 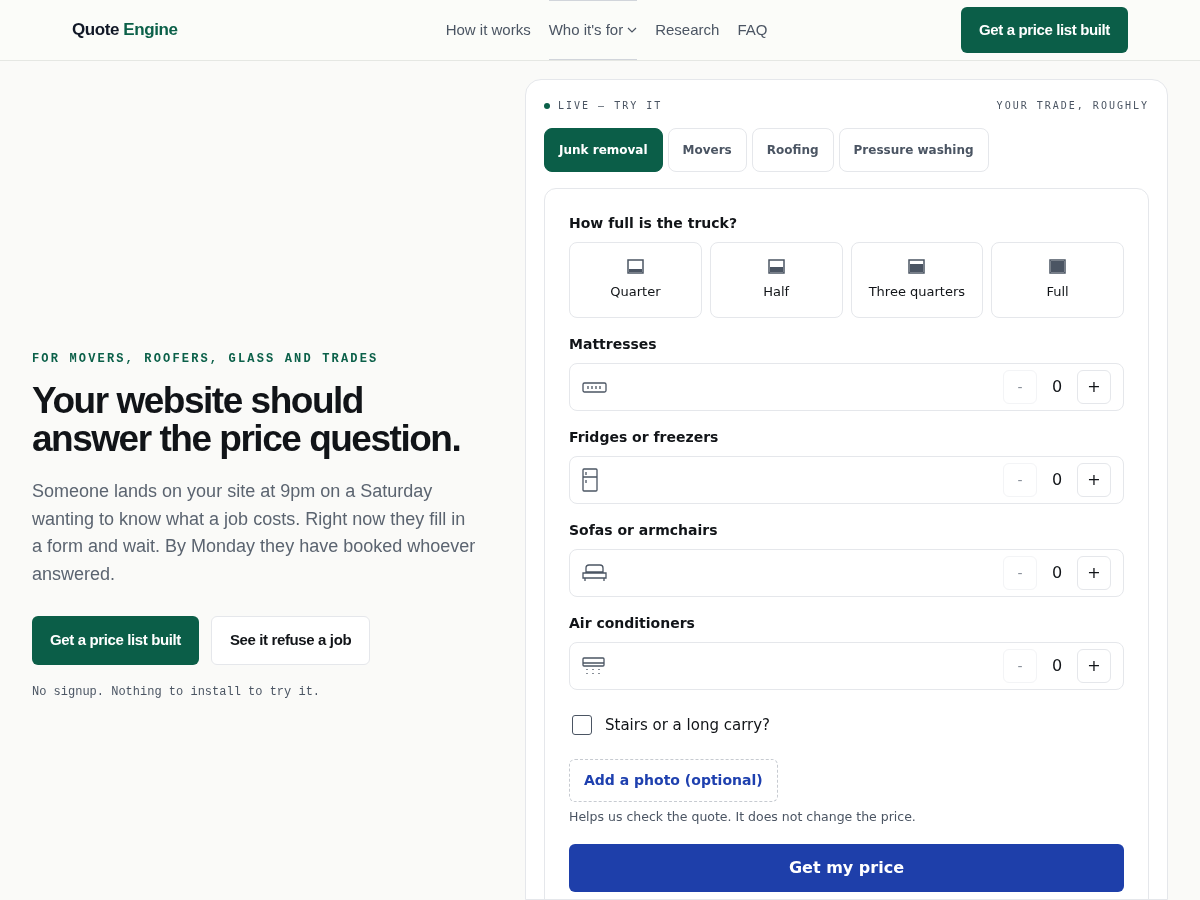 What do you see at coordinates (707, 150) in the screenshot?
I see `trade-tab: Movers` at bounding box center [707, 150].